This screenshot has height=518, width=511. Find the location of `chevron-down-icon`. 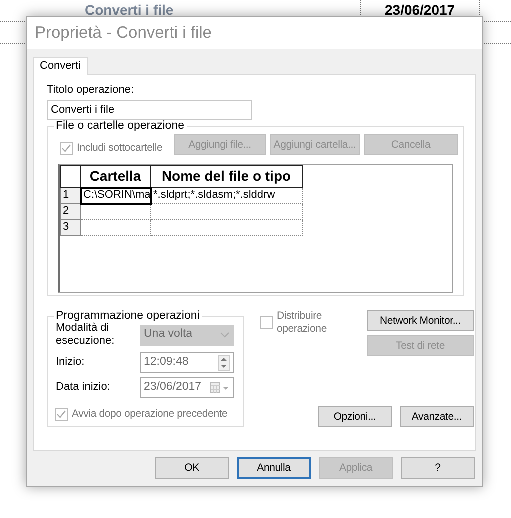

chevron-down-icon is located at coordinates (225, 335).